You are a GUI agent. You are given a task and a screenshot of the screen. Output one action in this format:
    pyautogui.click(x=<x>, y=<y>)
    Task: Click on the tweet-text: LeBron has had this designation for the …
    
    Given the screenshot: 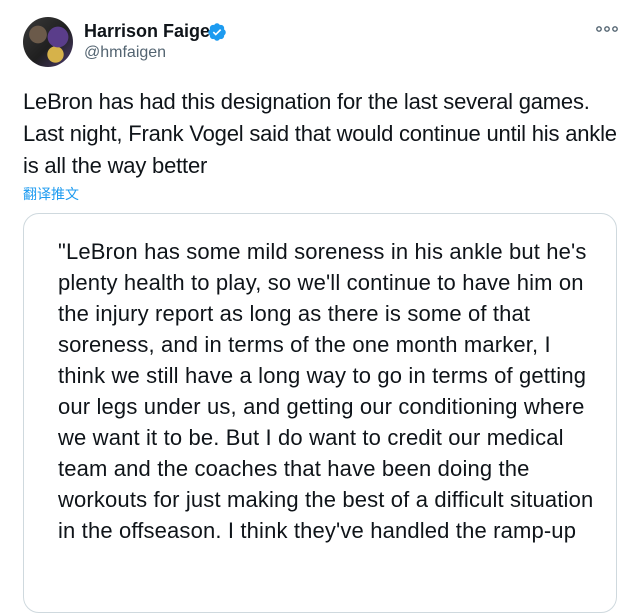 What is the action you would take?
    pyautogui.click(x=320, y=133)
    